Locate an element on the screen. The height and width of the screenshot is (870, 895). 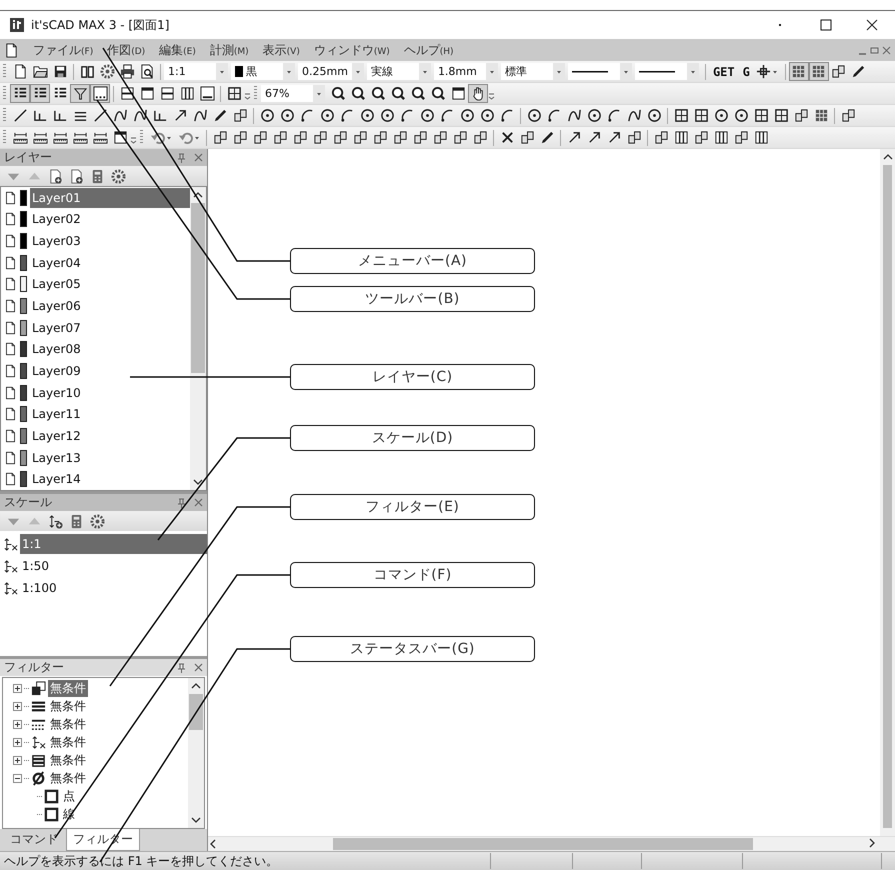
layer-name: Layer09 is located at coordinates (110, 370).